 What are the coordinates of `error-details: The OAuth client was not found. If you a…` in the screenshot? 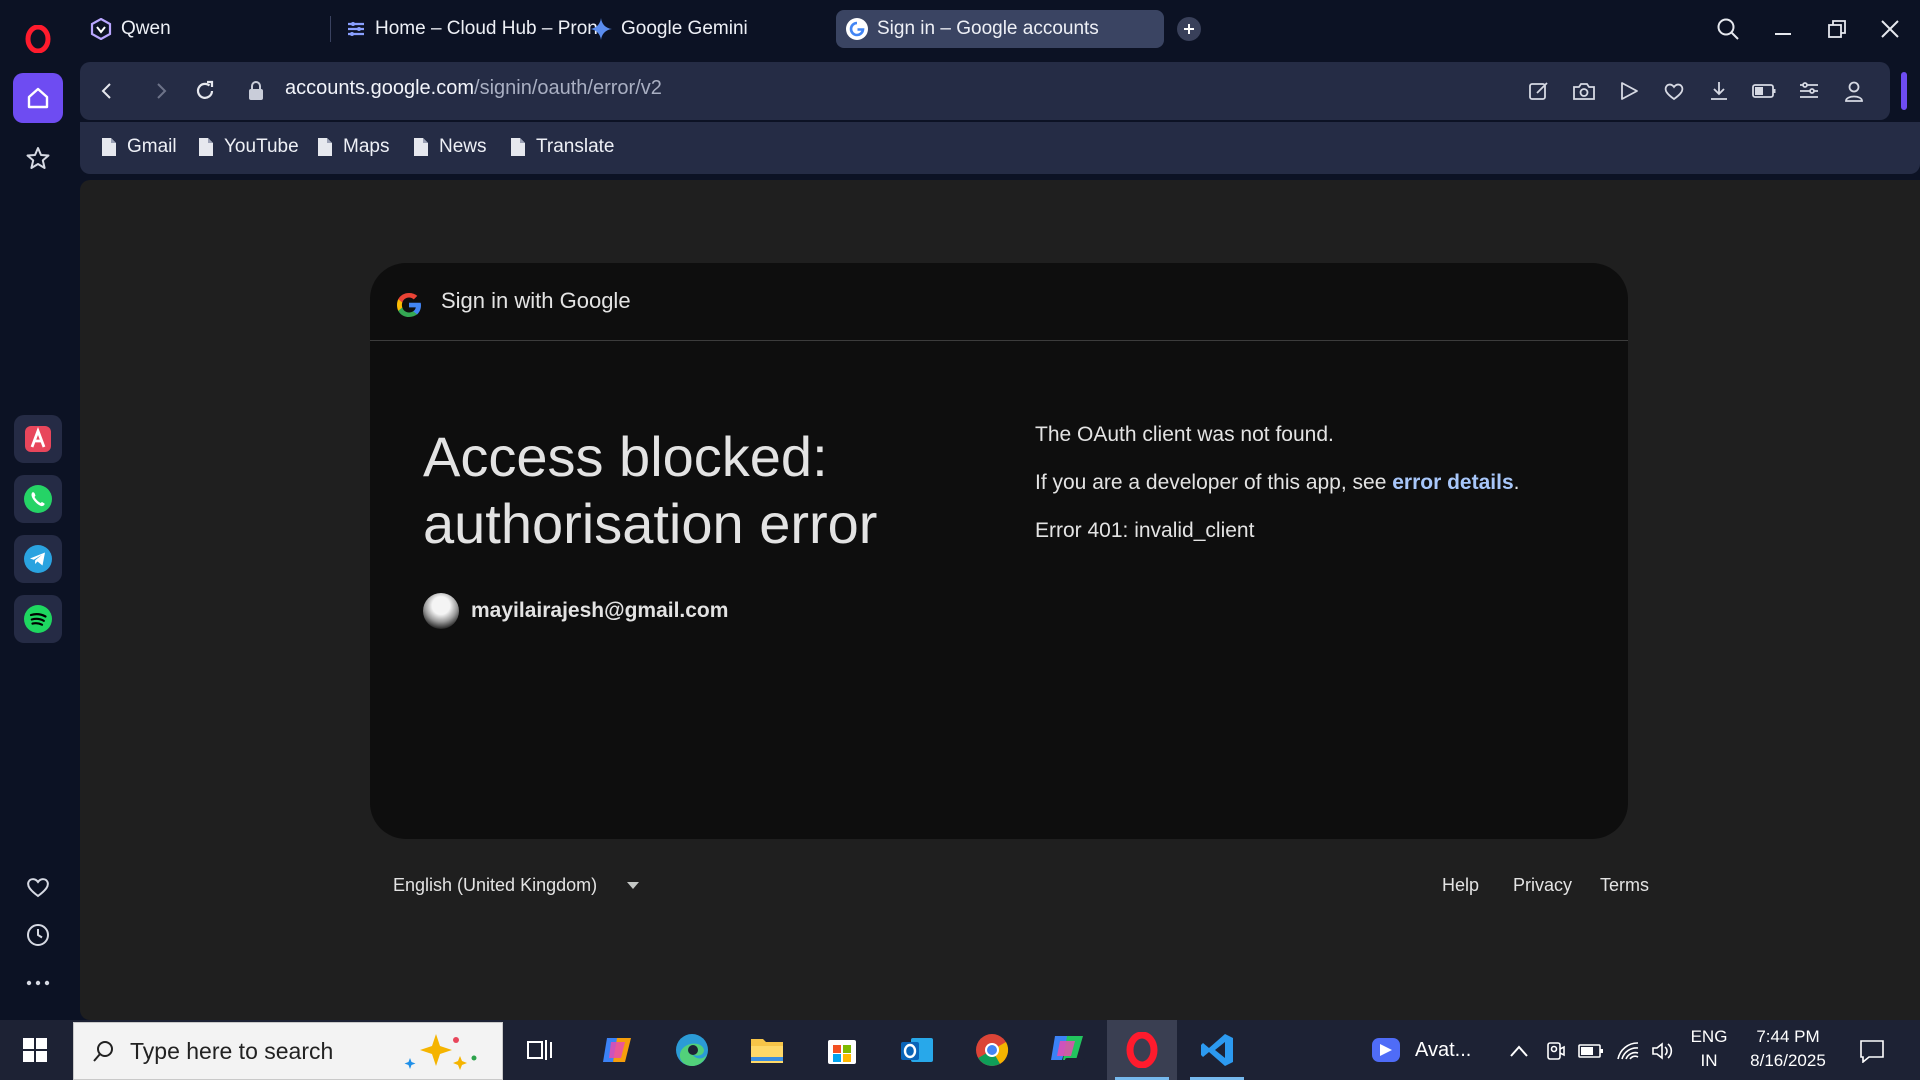 It's located at (1277, 495).